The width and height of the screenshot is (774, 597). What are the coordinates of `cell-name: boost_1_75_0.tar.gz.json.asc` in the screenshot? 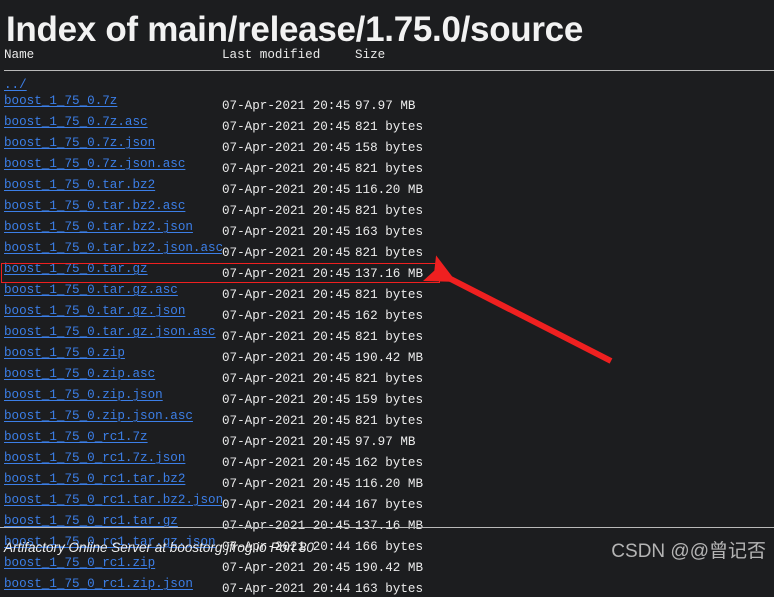 It's located at (113, 332).